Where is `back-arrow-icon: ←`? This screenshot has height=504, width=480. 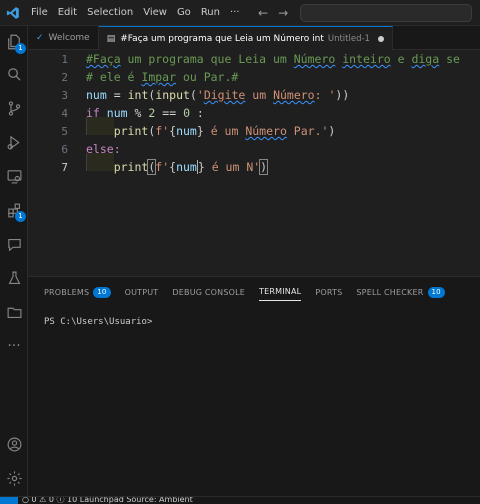 back-arrow-icon: ← is located at coordinates (263, 13).